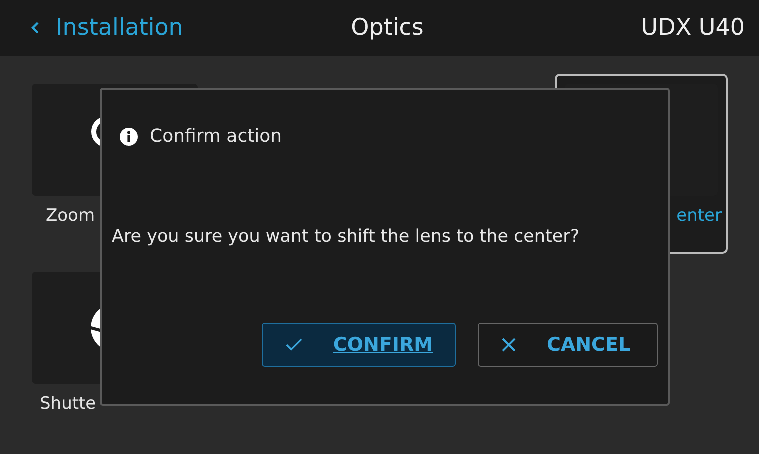  What do you see at coordinates (693, 28) in the screenshot?
I see `device-name: UDX U40` at bounding box center [693, 28].